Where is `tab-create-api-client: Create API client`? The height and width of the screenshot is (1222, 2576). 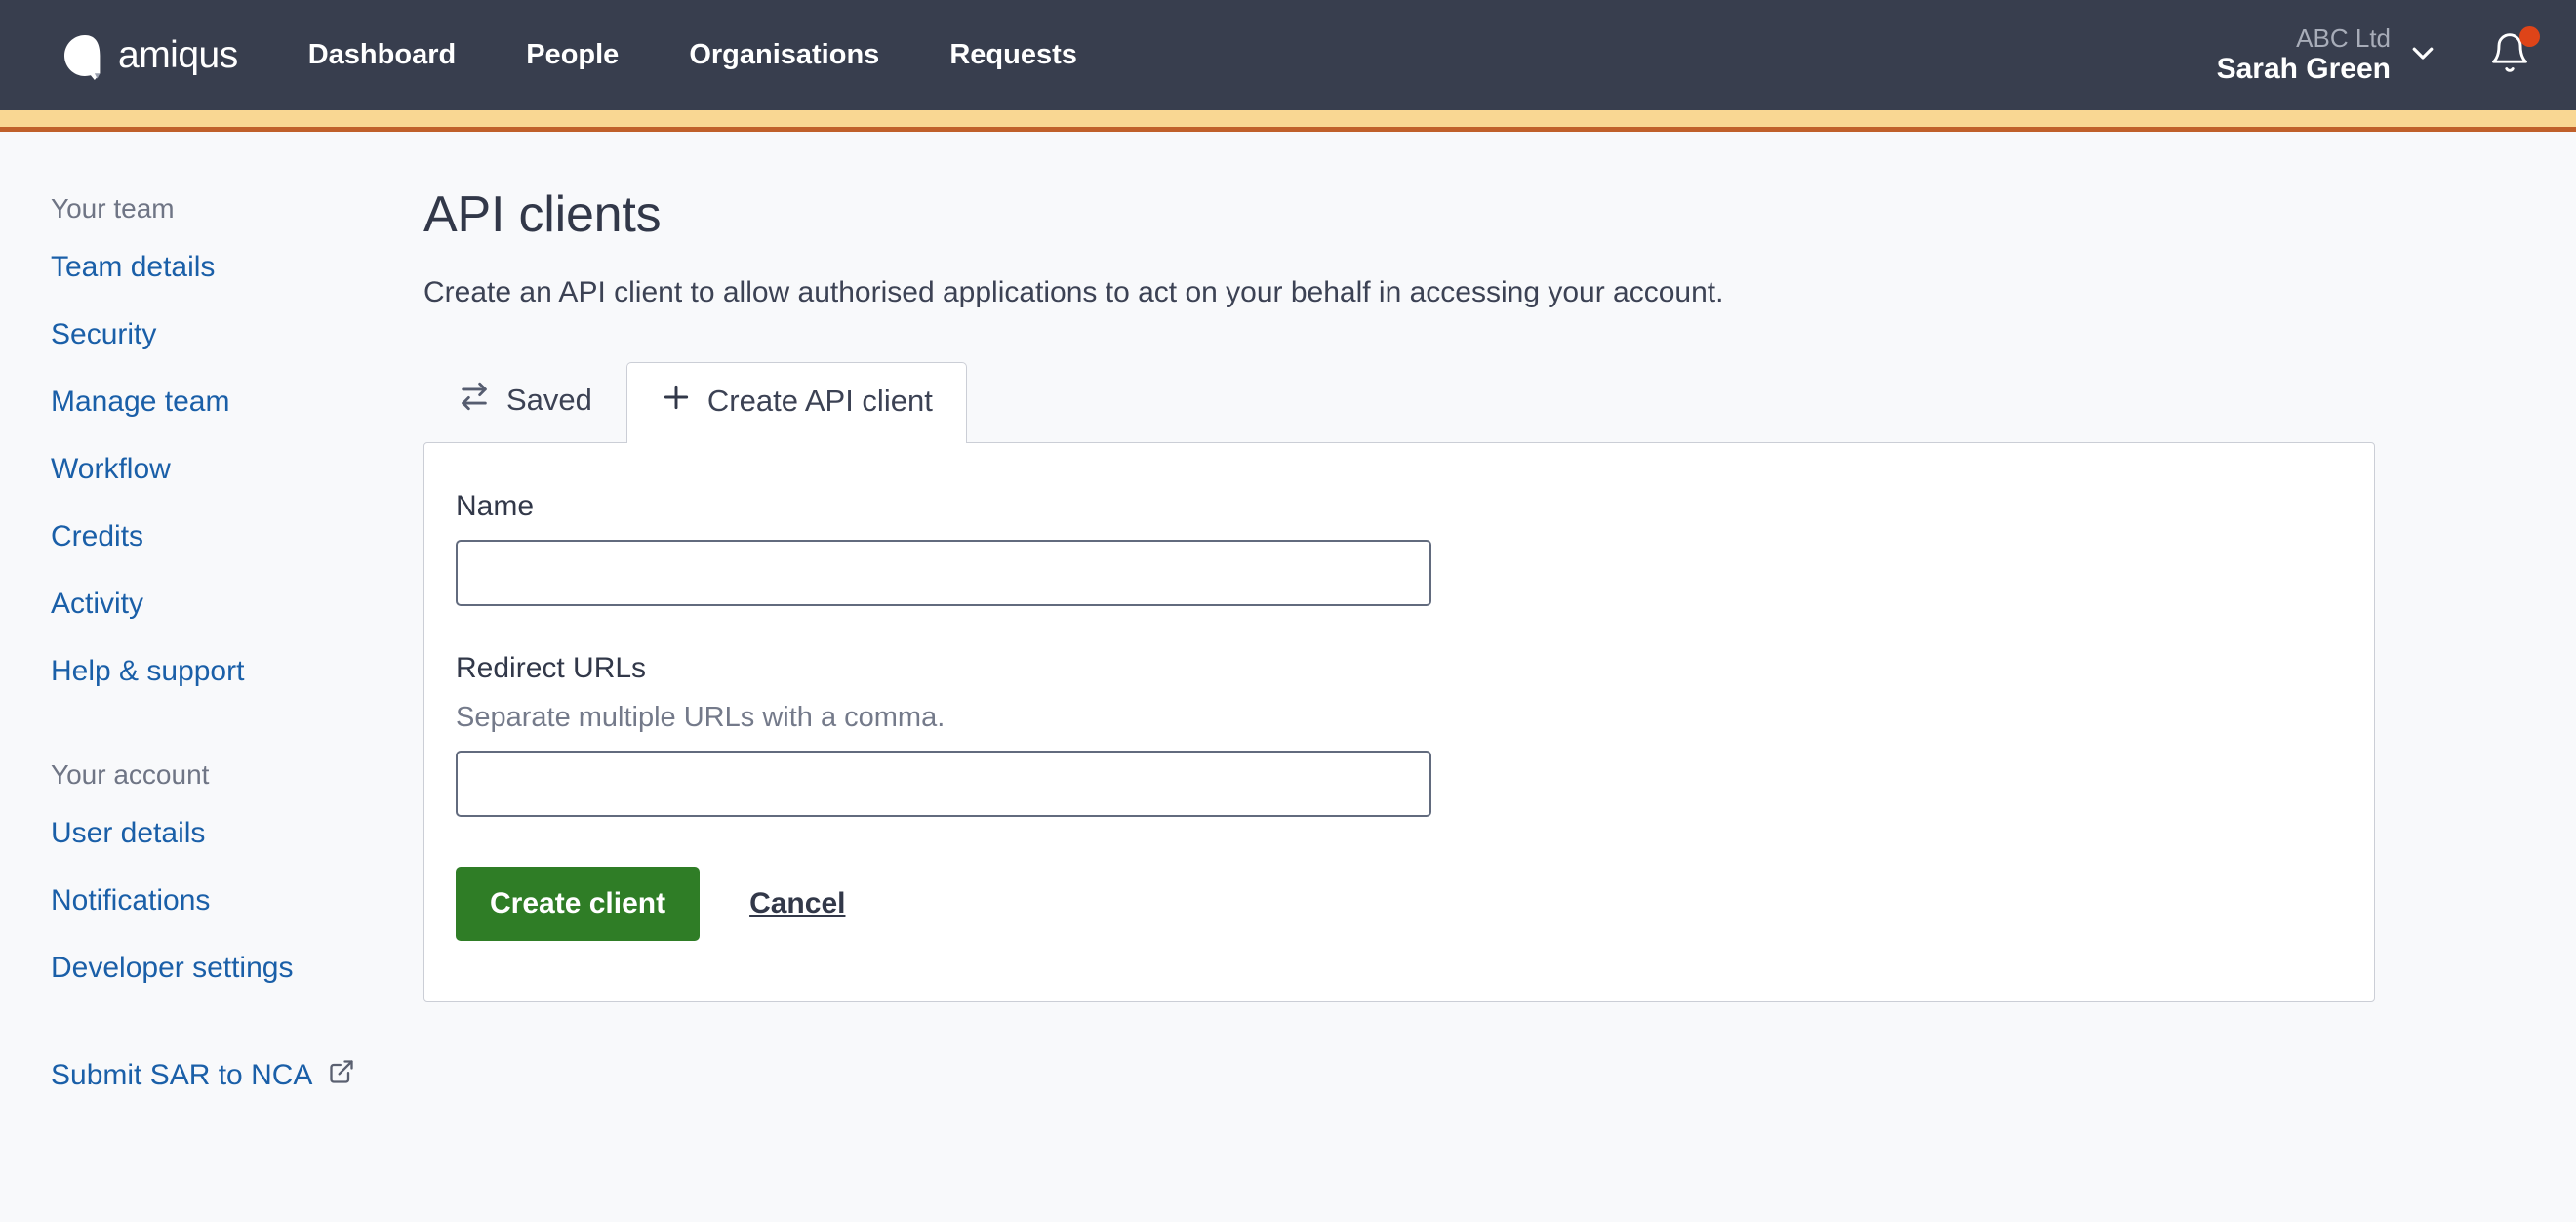 tab-create-api-client: Create API client is located at coordinates (796, 402).